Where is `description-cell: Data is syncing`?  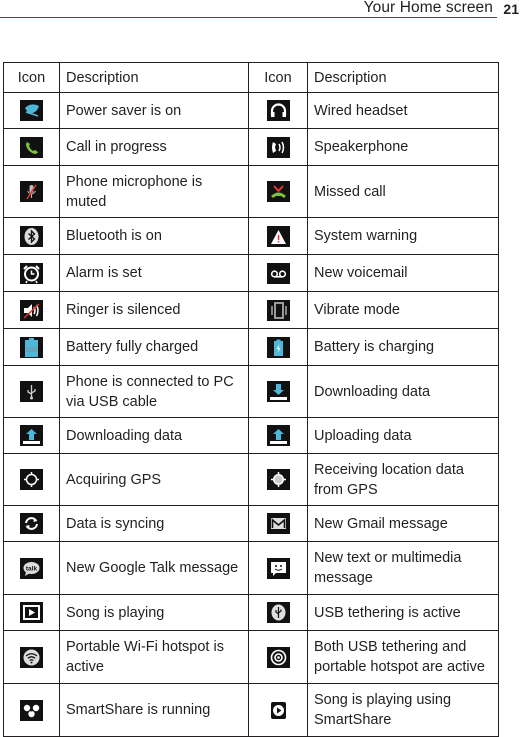
description-cell: Data is syncing is located at coordinates (154, 523).